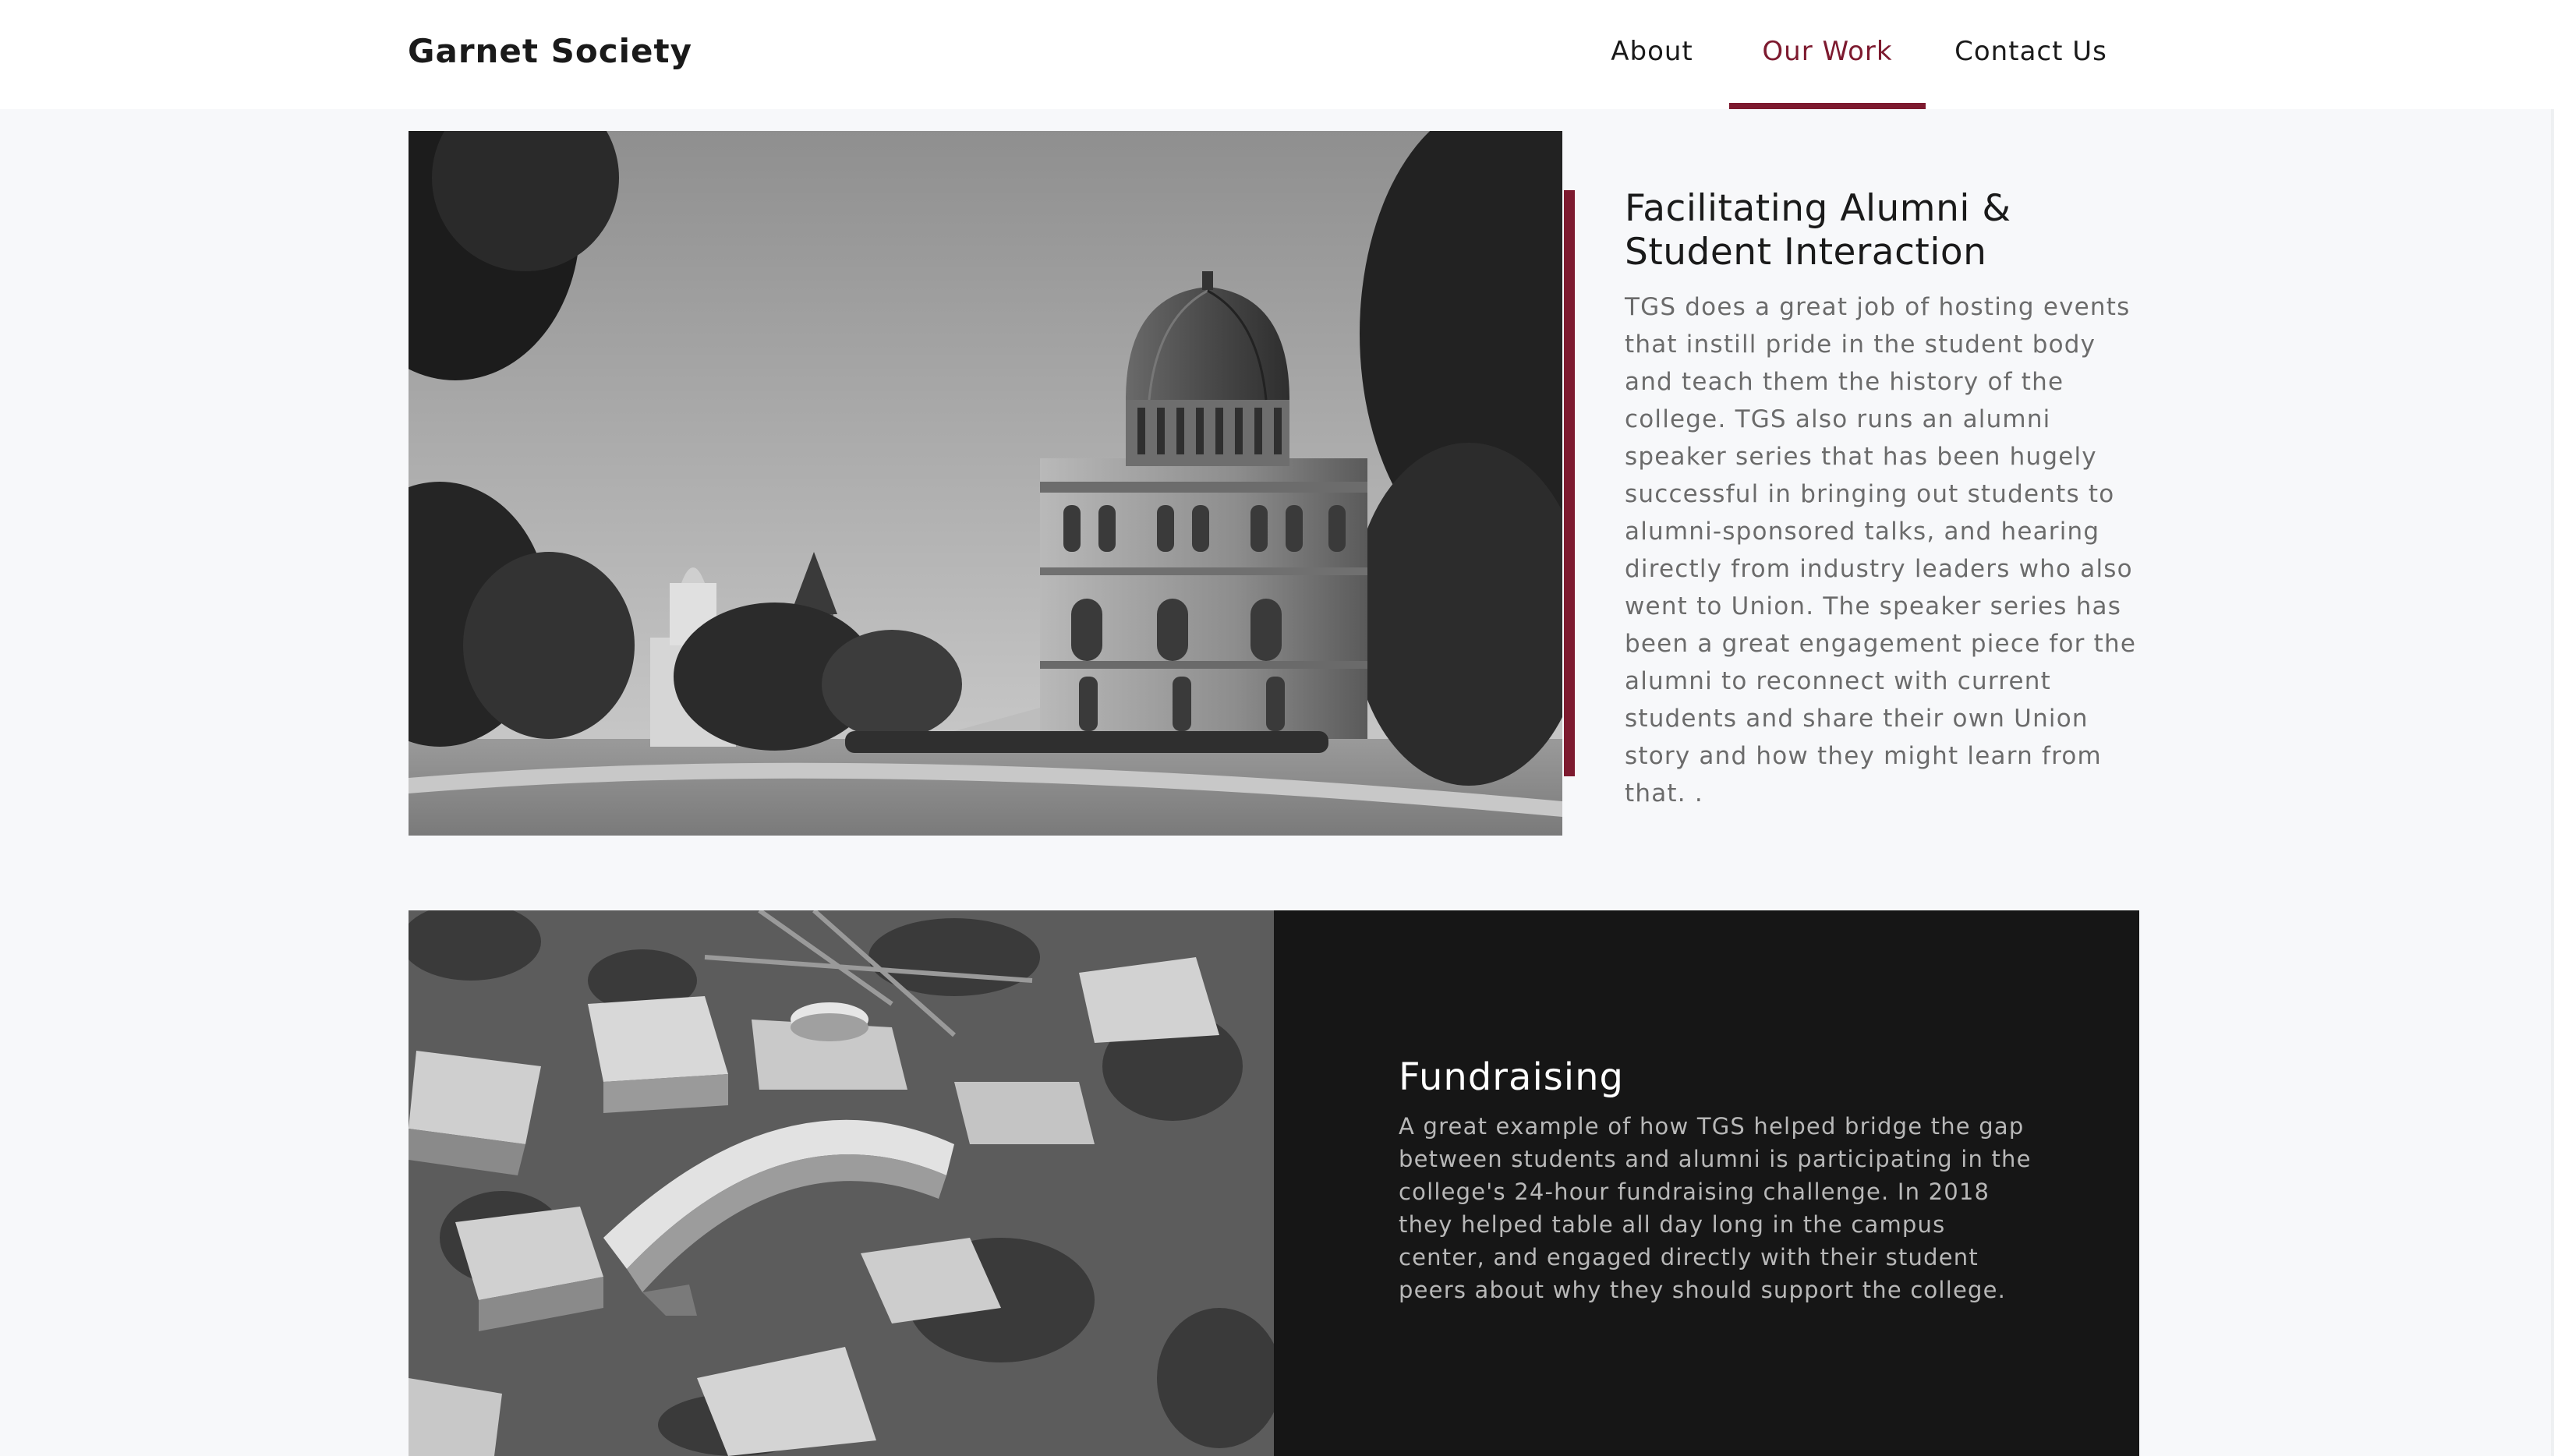  Describe the element at coordinates (1277, 54) in the screenshot. I see `site-header: Garnet Society About Our Work Contact Us` at that location.